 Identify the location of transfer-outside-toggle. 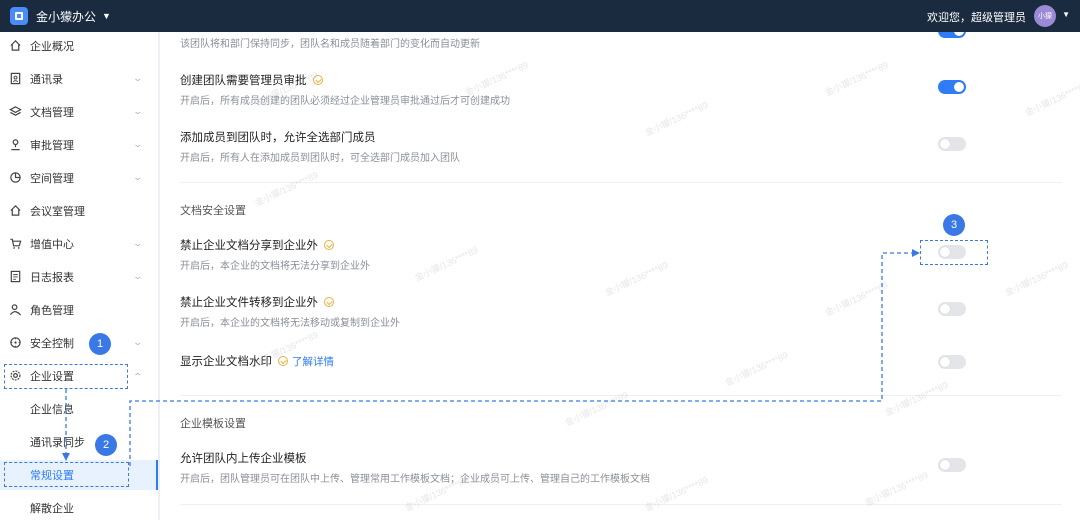
(952, 309).